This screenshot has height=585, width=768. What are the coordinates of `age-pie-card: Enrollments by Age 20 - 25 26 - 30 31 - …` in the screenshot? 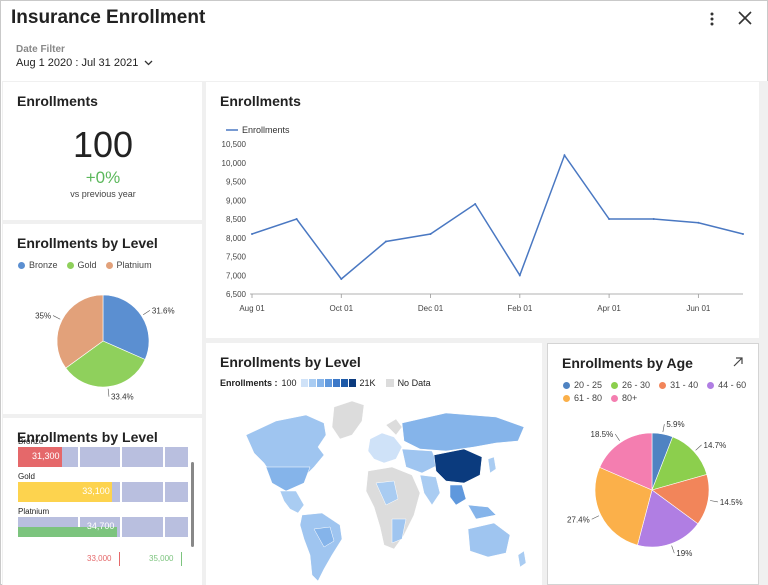 It's located at (653, 464).